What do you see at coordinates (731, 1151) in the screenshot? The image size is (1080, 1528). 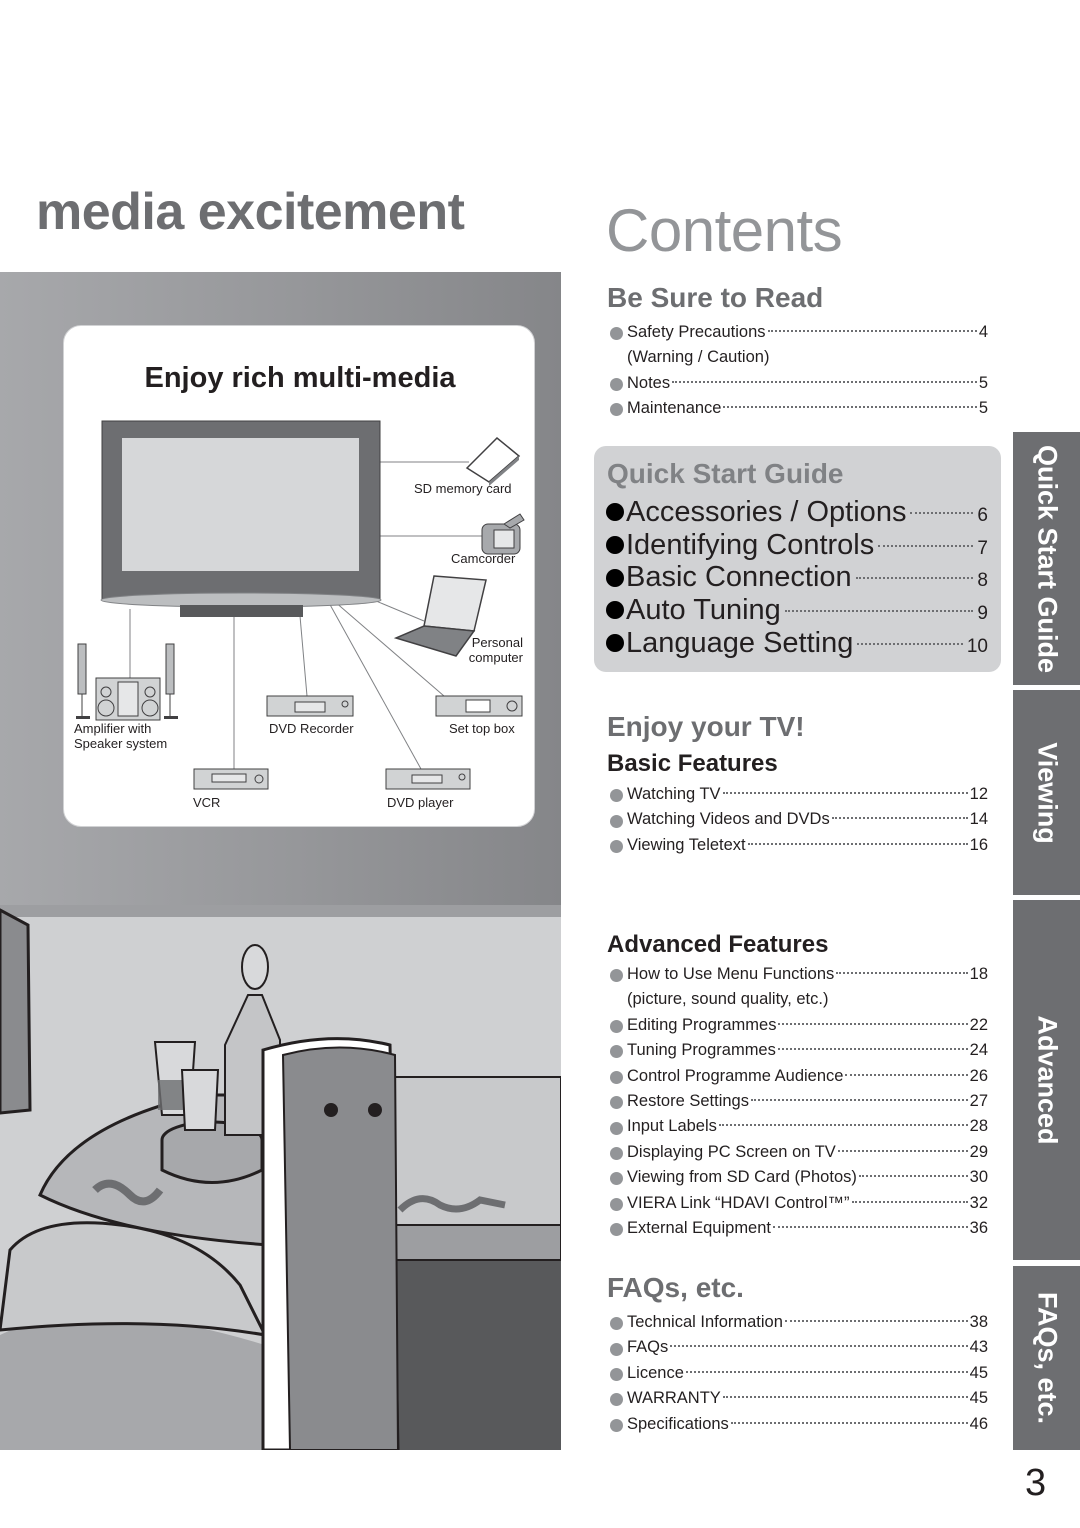 I see `toc-item-label: Displaying PC Screen on TV` at bounding box center [731, 1151].